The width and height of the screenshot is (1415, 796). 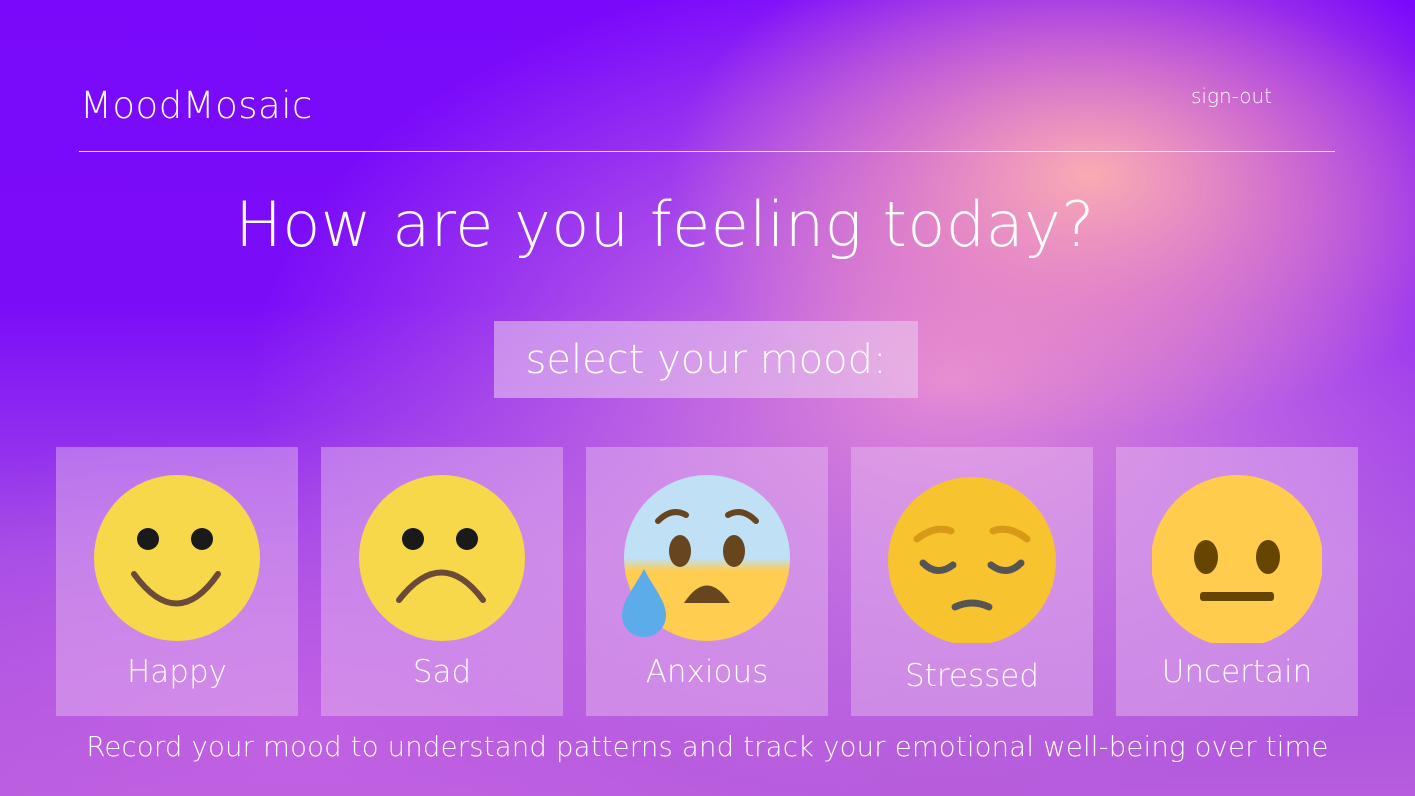 I want to click on mood-label-stressed: Stressed, so click(x=972, y=676).